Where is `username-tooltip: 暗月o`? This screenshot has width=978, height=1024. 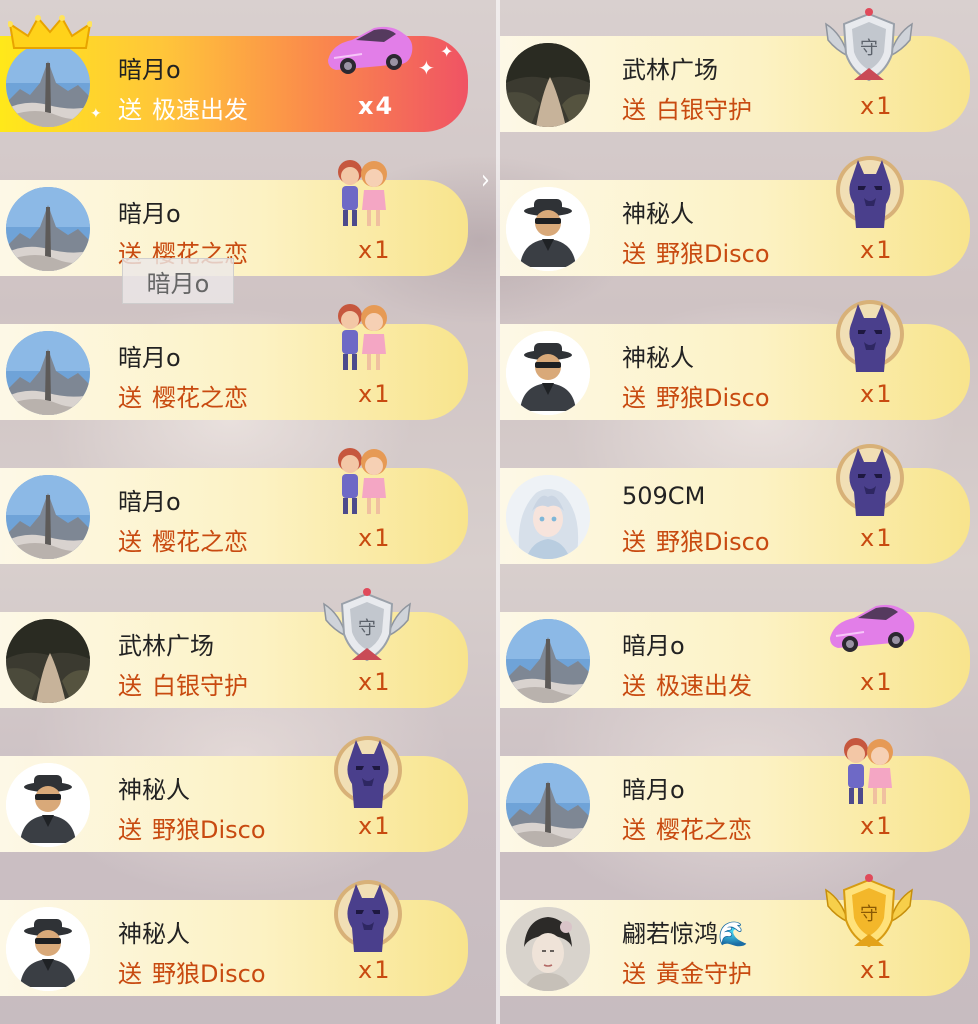
username-tooltip: 暗月o is located at coordinates (178, 281).